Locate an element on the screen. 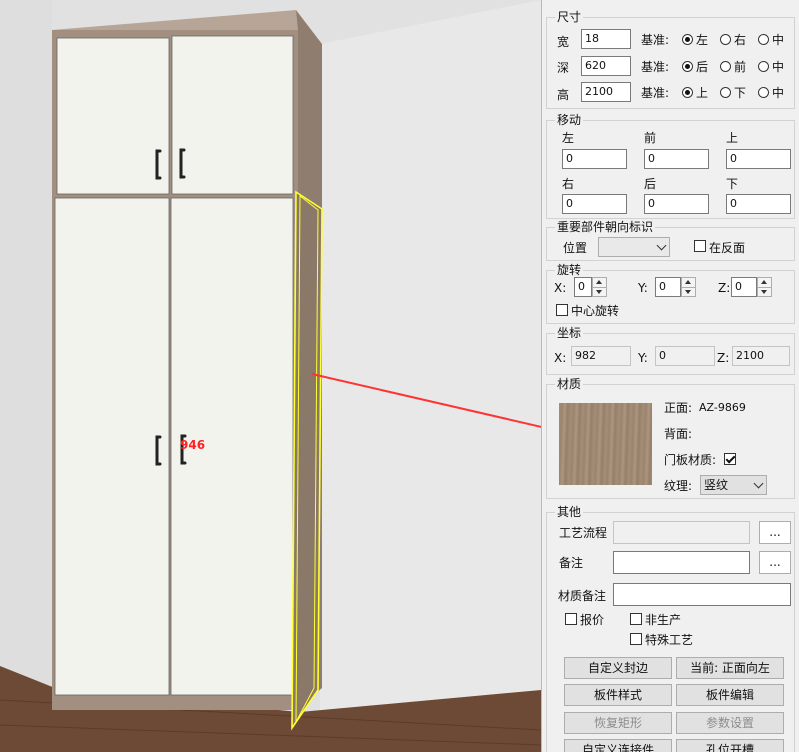  width-basis-right-radio is located at coordinates (725, 39).